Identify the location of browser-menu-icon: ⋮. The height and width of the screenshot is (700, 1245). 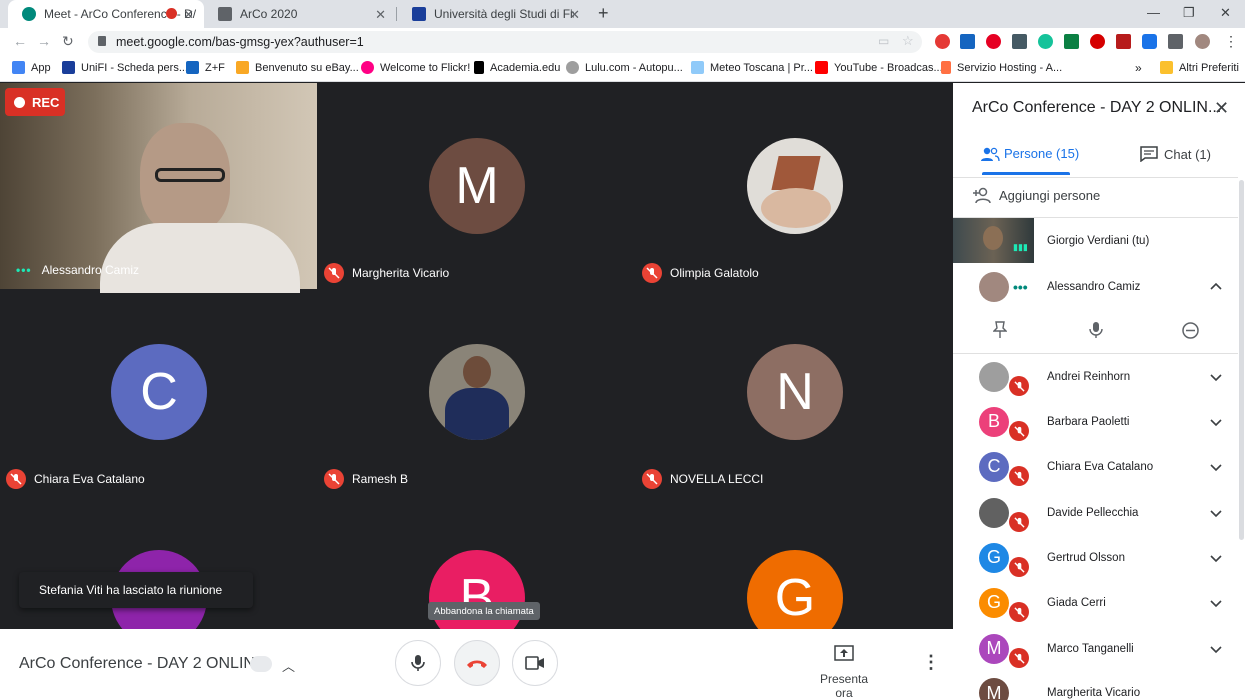
(1231, 41).